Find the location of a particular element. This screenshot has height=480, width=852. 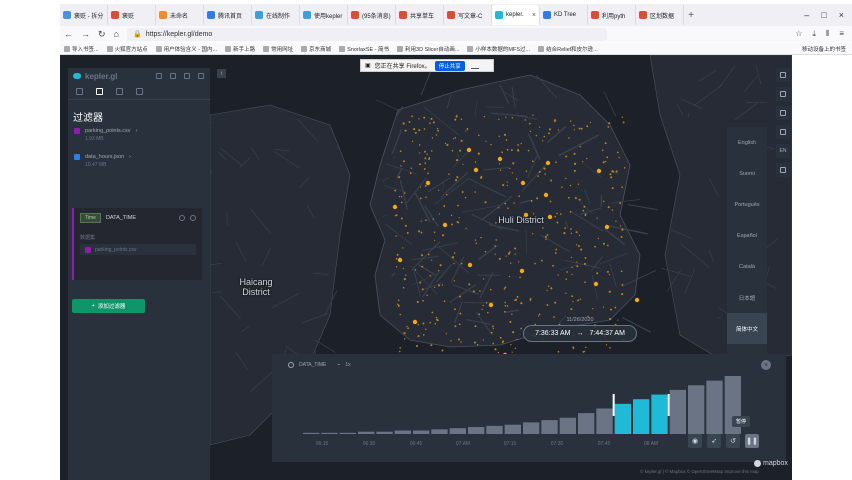

browser-tab: 利用pyth is located at coordinates (612, 15).